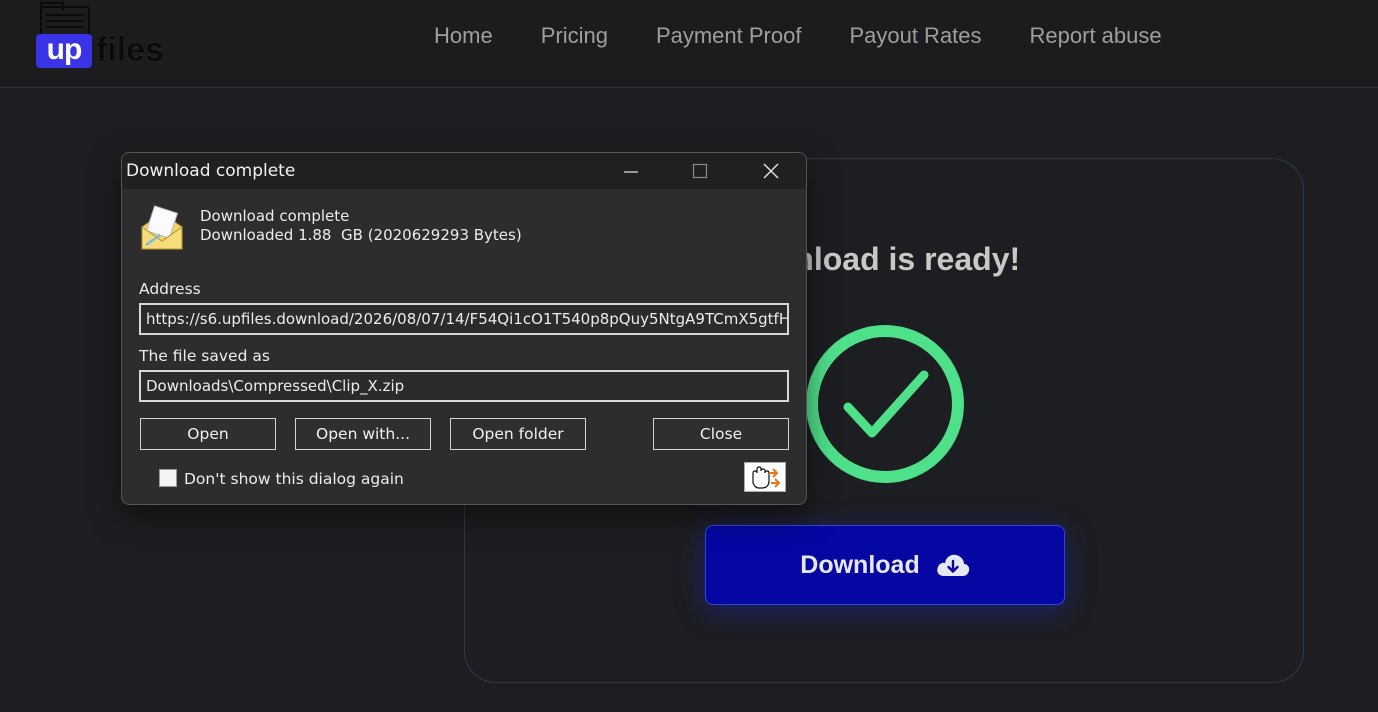 The height and width of the screenshot is (712, 1378). I want to click on cloud-download-icon, so click(952, 565).